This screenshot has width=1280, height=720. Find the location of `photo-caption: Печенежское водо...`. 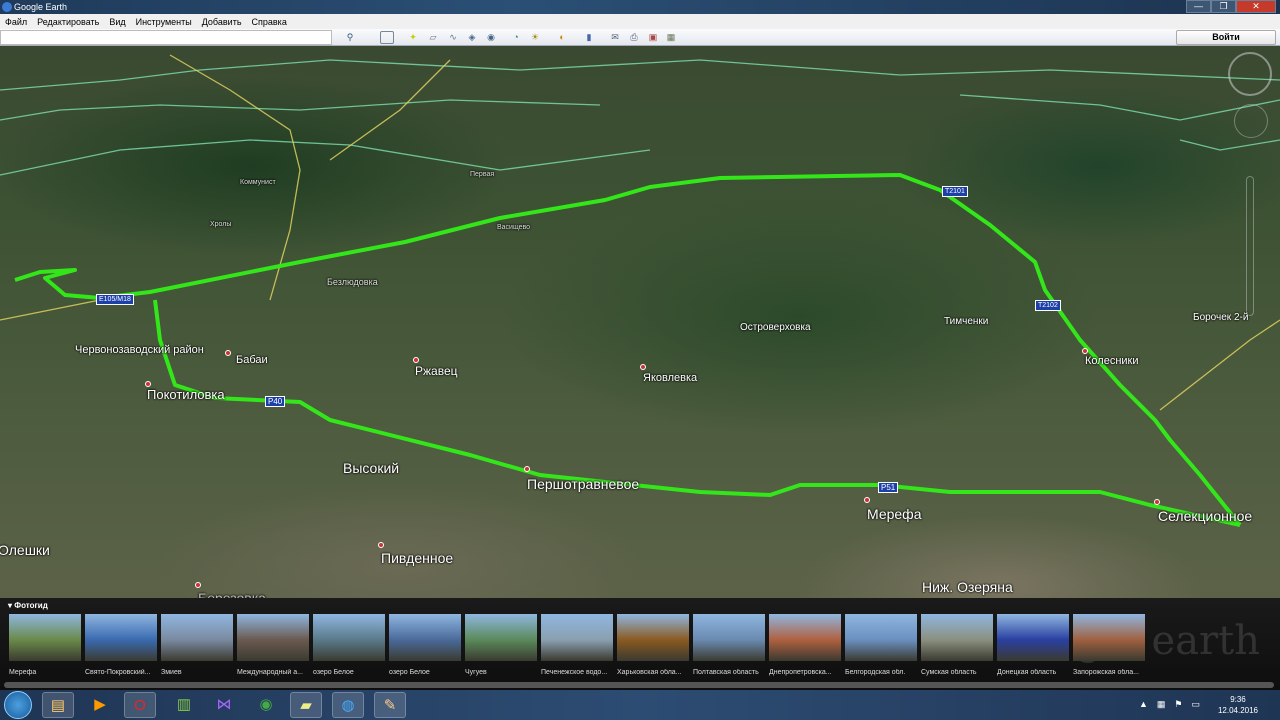

photo-caption: Печенежское водо... is located at coordinates (578, 672).